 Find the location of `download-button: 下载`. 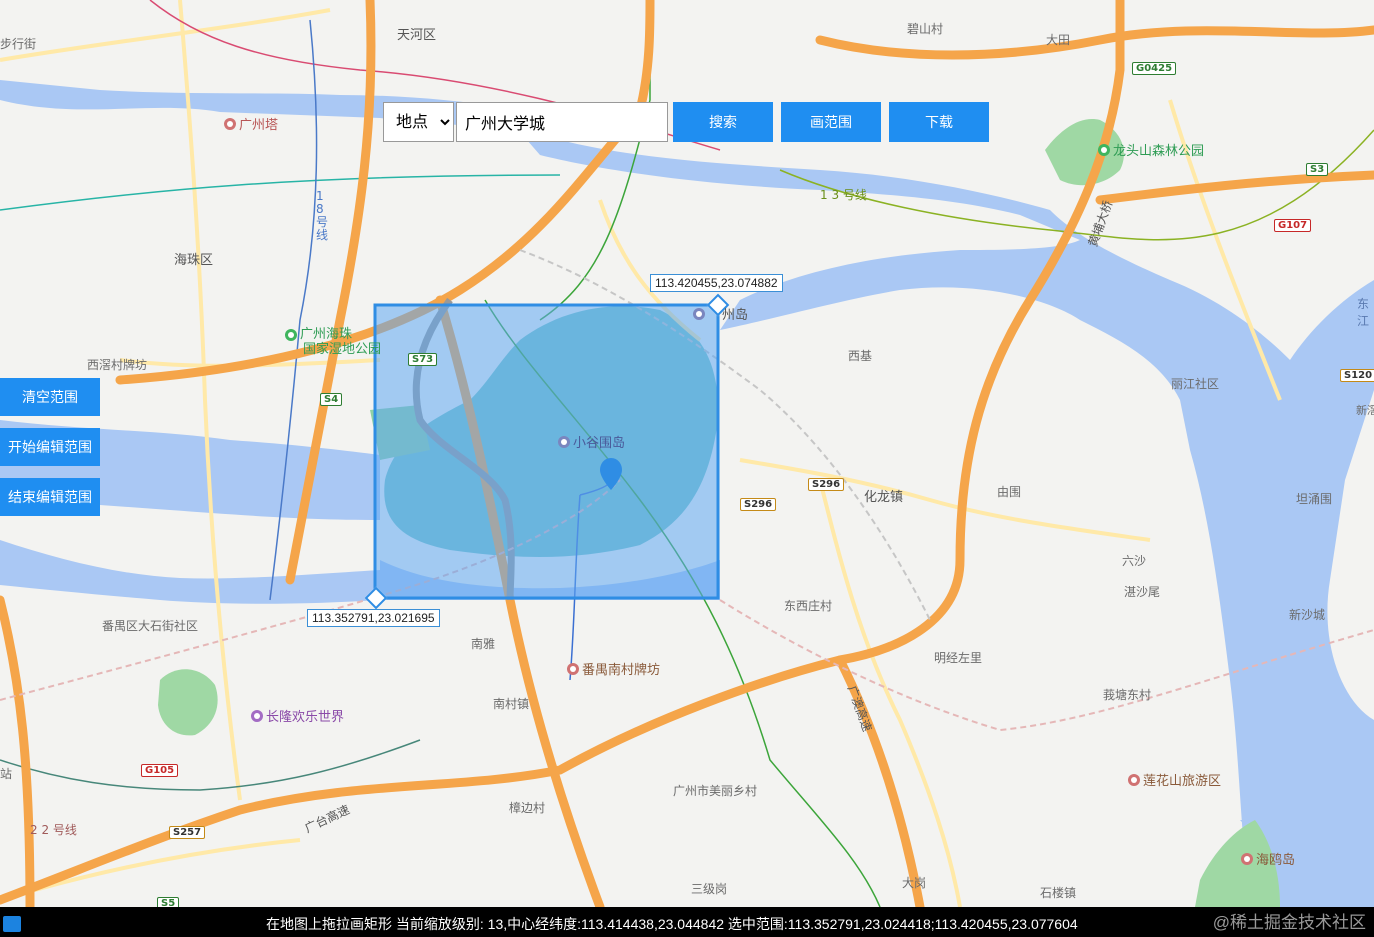

download-button: 下载 is located at coordinates (939, 122).